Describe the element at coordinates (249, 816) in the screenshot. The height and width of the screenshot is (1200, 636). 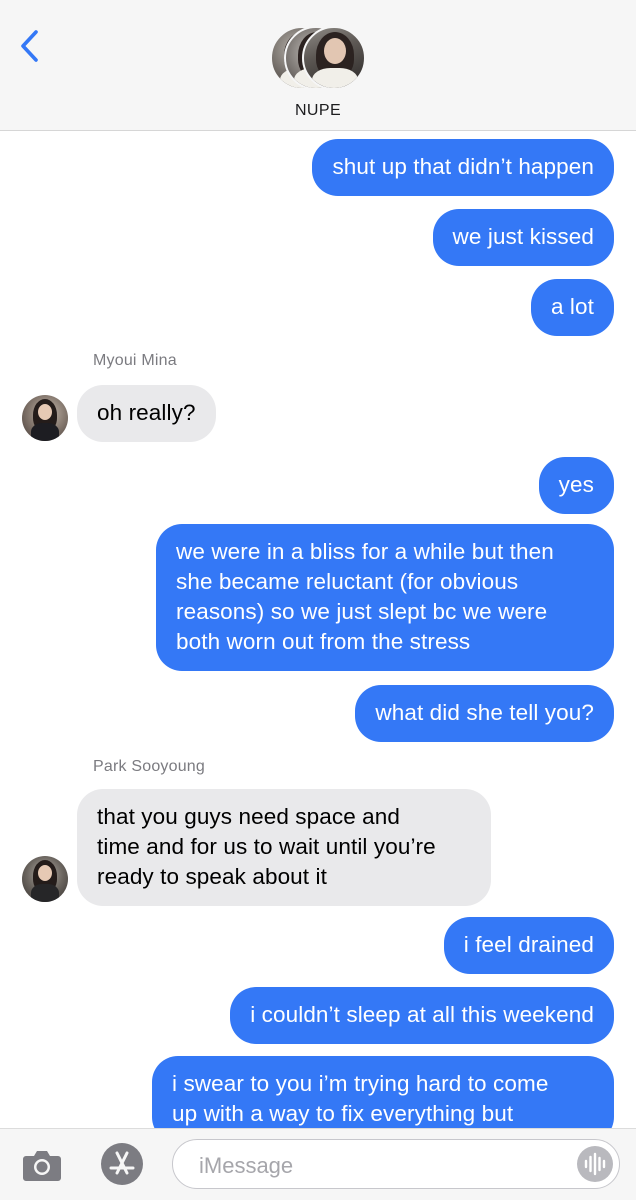
I see `message-line: that you guys need space and` at that location.